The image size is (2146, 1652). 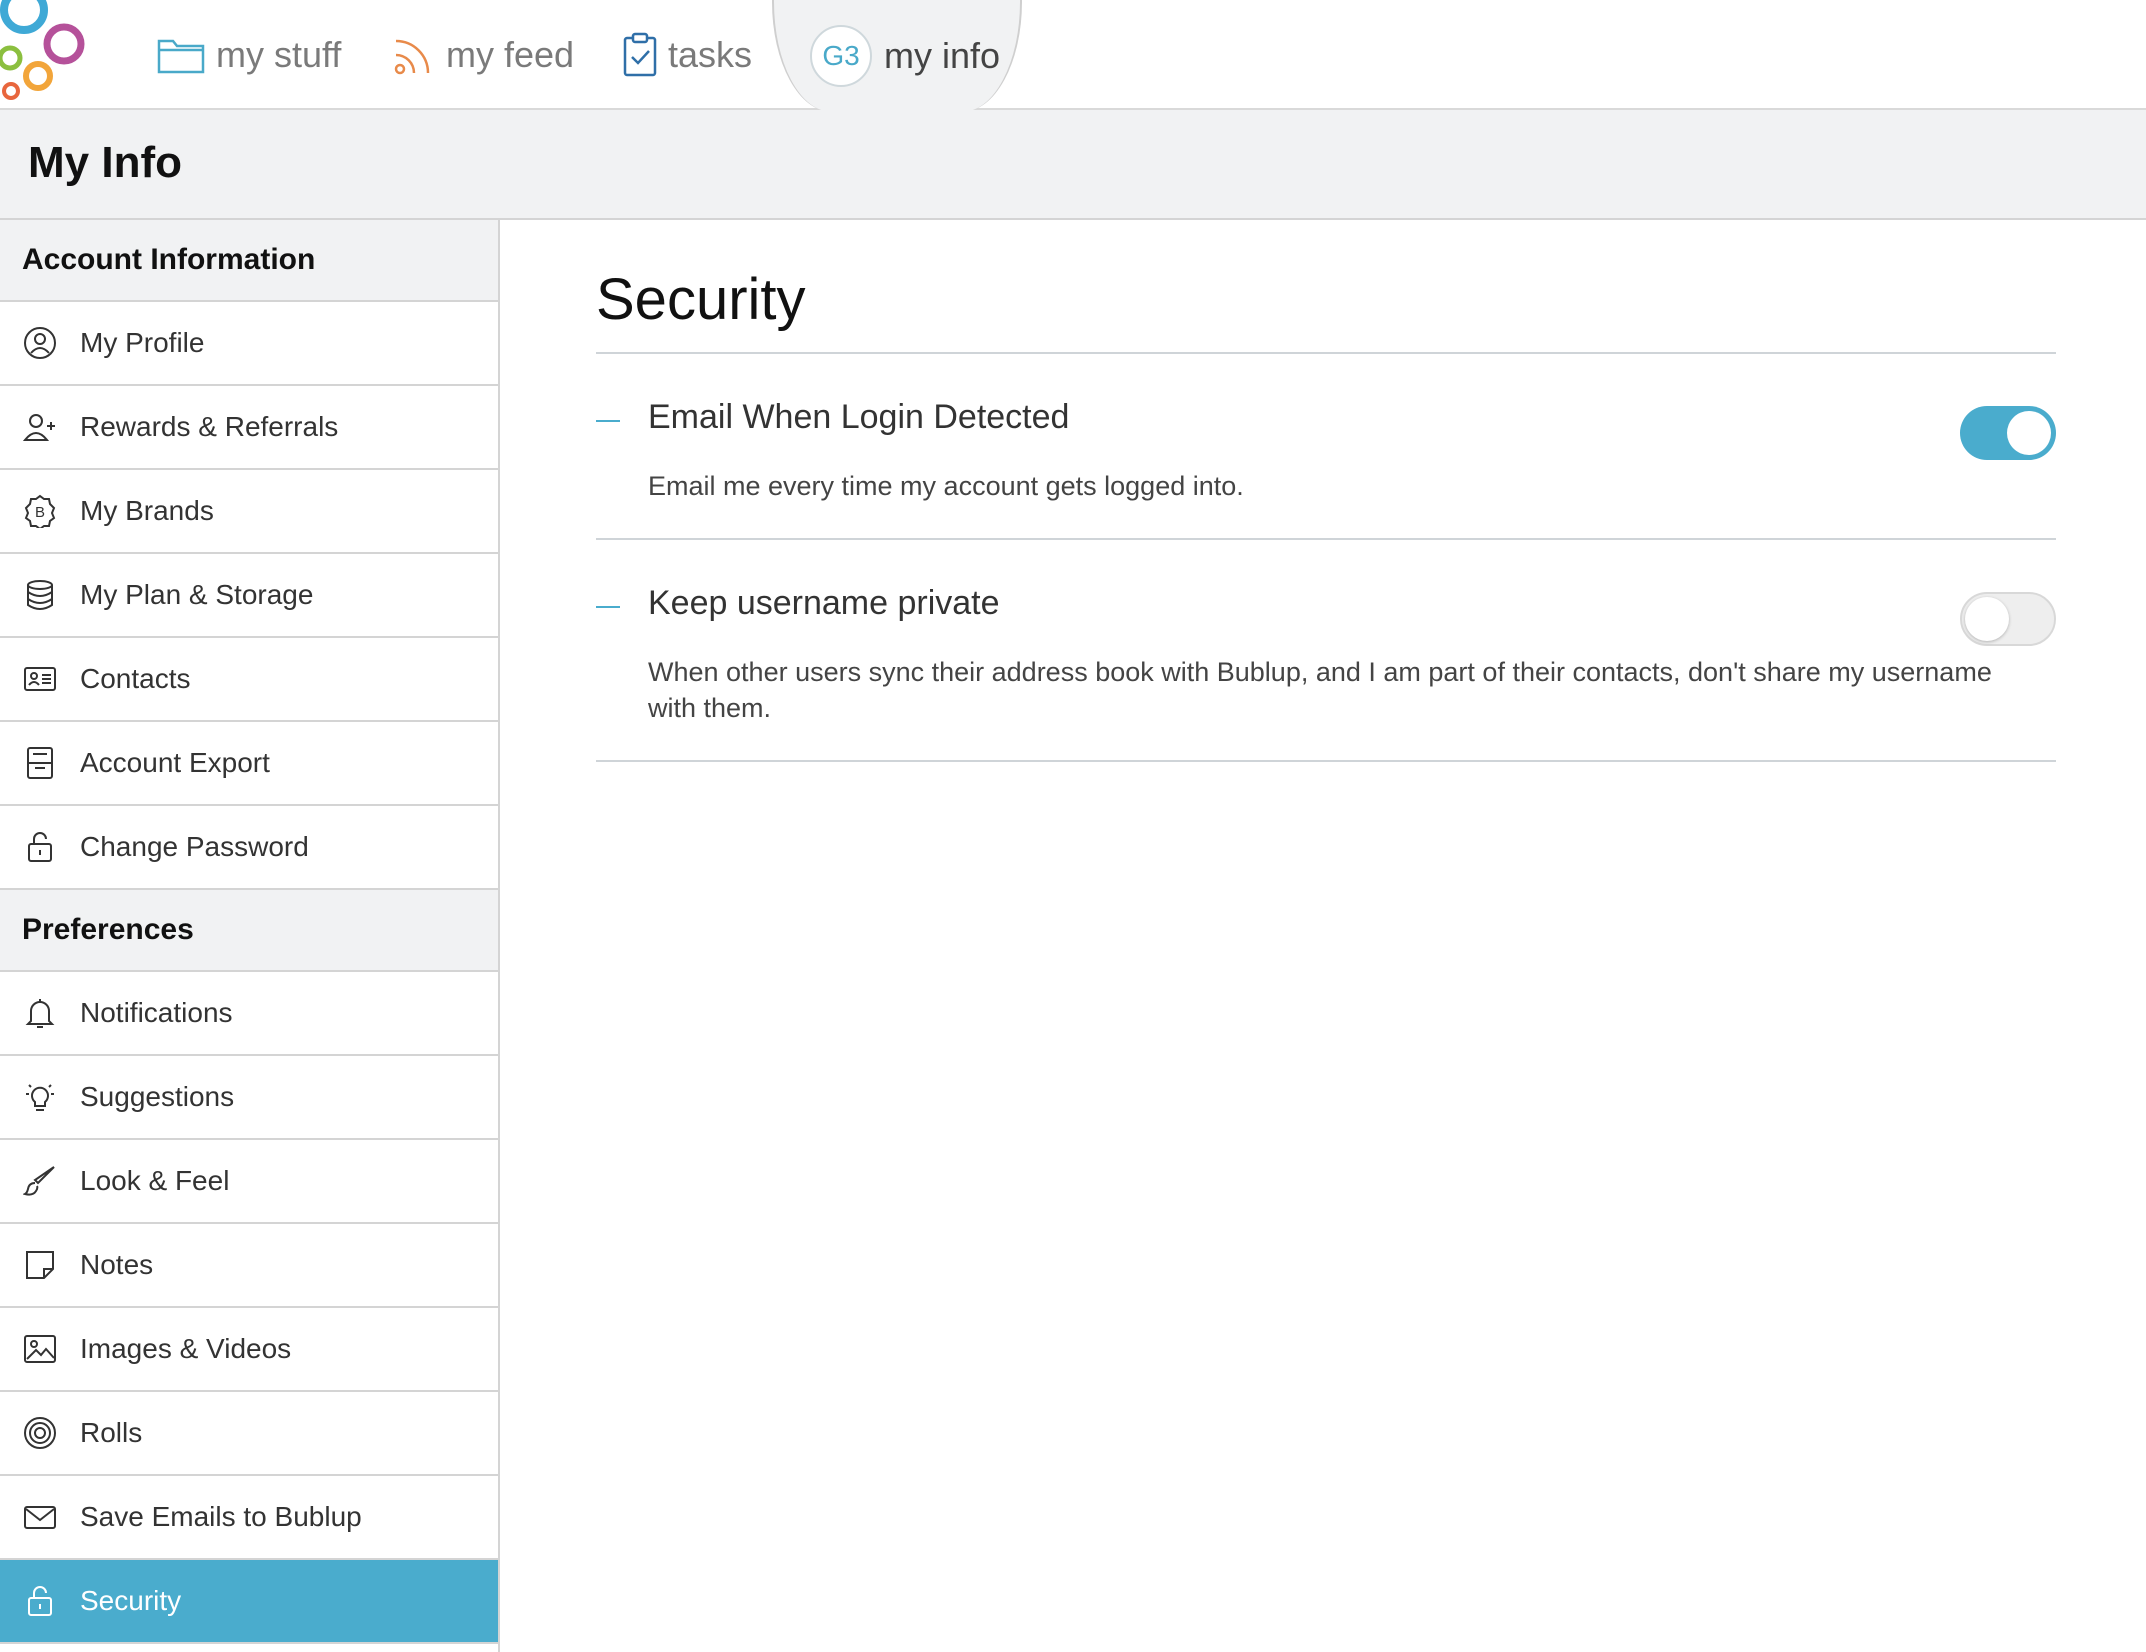 I want to click on database-icon, so click(x=40, y=595).